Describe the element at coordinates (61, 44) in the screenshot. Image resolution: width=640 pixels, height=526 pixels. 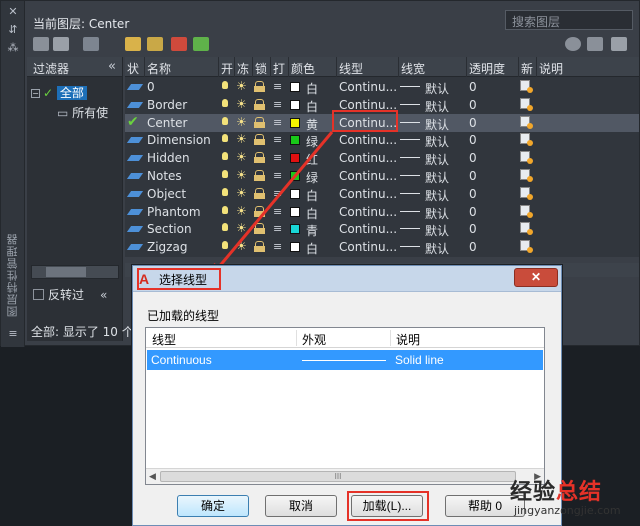
I see `new-group-filter-icon` at that location.